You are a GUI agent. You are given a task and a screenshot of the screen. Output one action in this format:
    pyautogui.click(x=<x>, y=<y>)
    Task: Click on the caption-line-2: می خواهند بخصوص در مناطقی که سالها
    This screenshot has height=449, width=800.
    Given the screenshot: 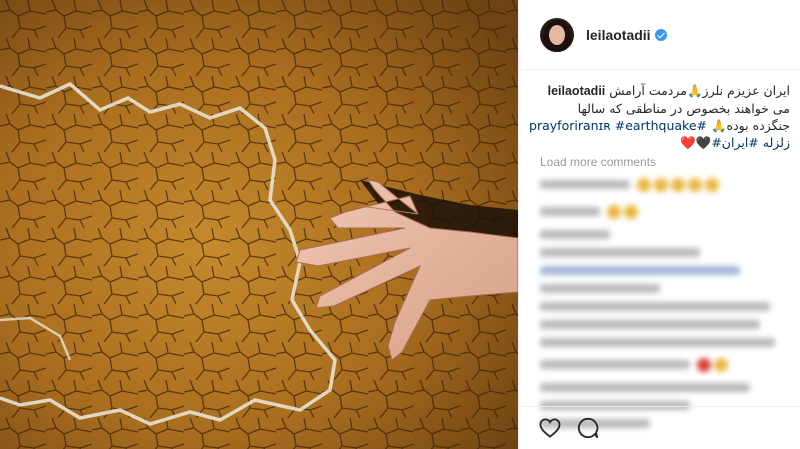 What is the action you would take?
    pyautogui.click(x=683, y=108)
    